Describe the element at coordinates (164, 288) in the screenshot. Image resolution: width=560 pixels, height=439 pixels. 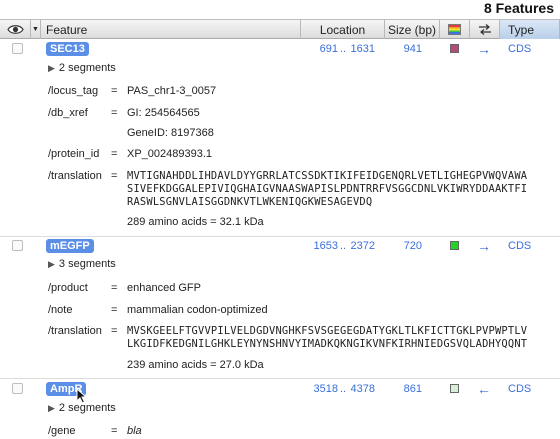
I see `qualifier-value: enhanced GFP` at that location.